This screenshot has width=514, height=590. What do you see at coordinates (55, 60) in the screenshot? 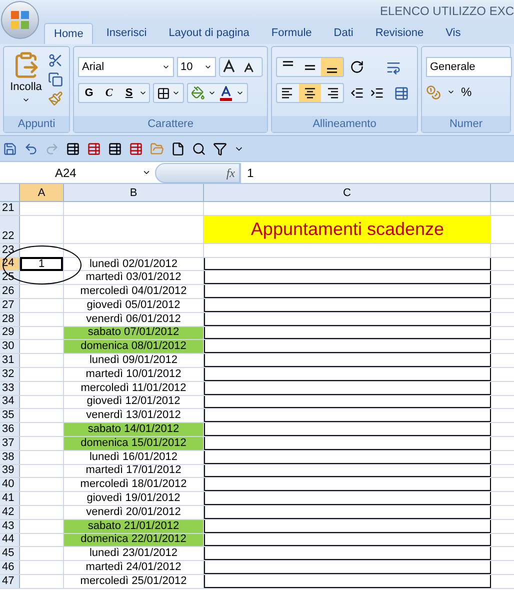
I see `scissors-icon` at bounding box center [55, 60].